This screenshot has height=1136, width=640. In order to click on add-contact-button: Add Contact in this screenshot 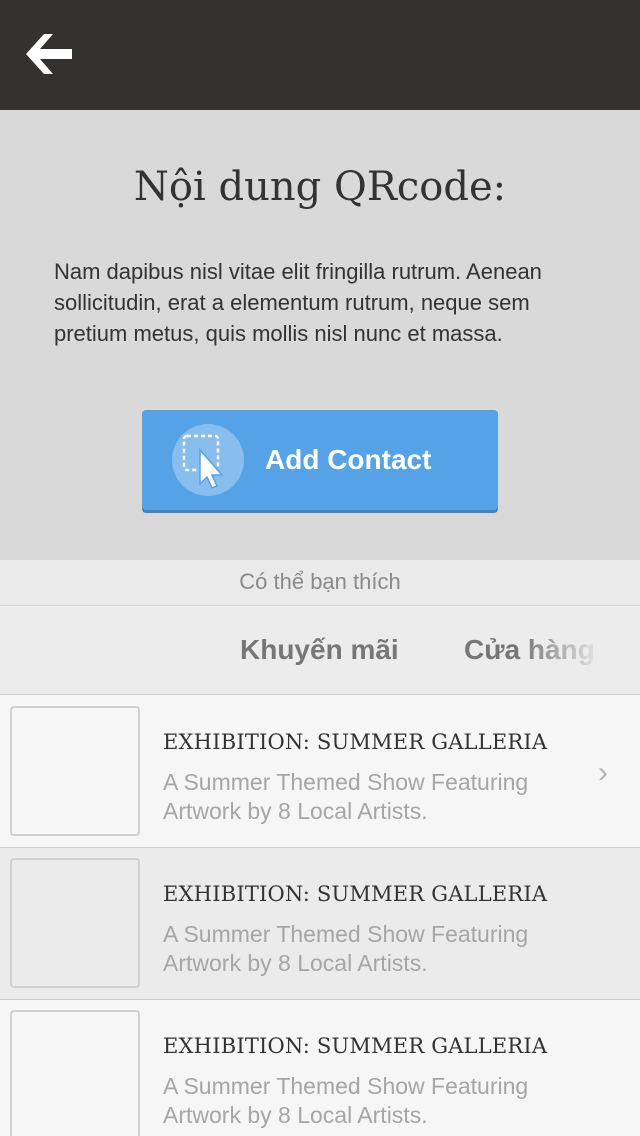, I will do `click(320, 460)`.